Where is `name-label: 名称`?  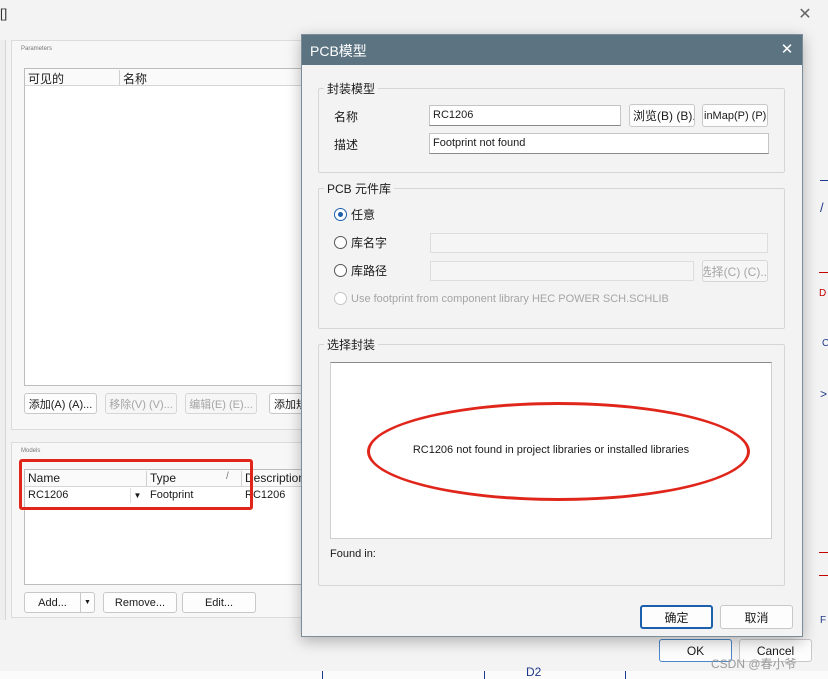 name-label: 名称 is located at coordinates (346, 117).